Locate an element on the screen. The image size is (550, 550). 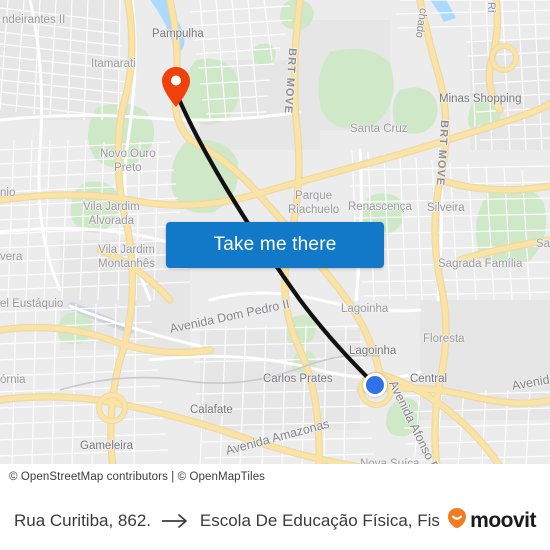
arrow-right-icon is located at coordinates (176, 521).